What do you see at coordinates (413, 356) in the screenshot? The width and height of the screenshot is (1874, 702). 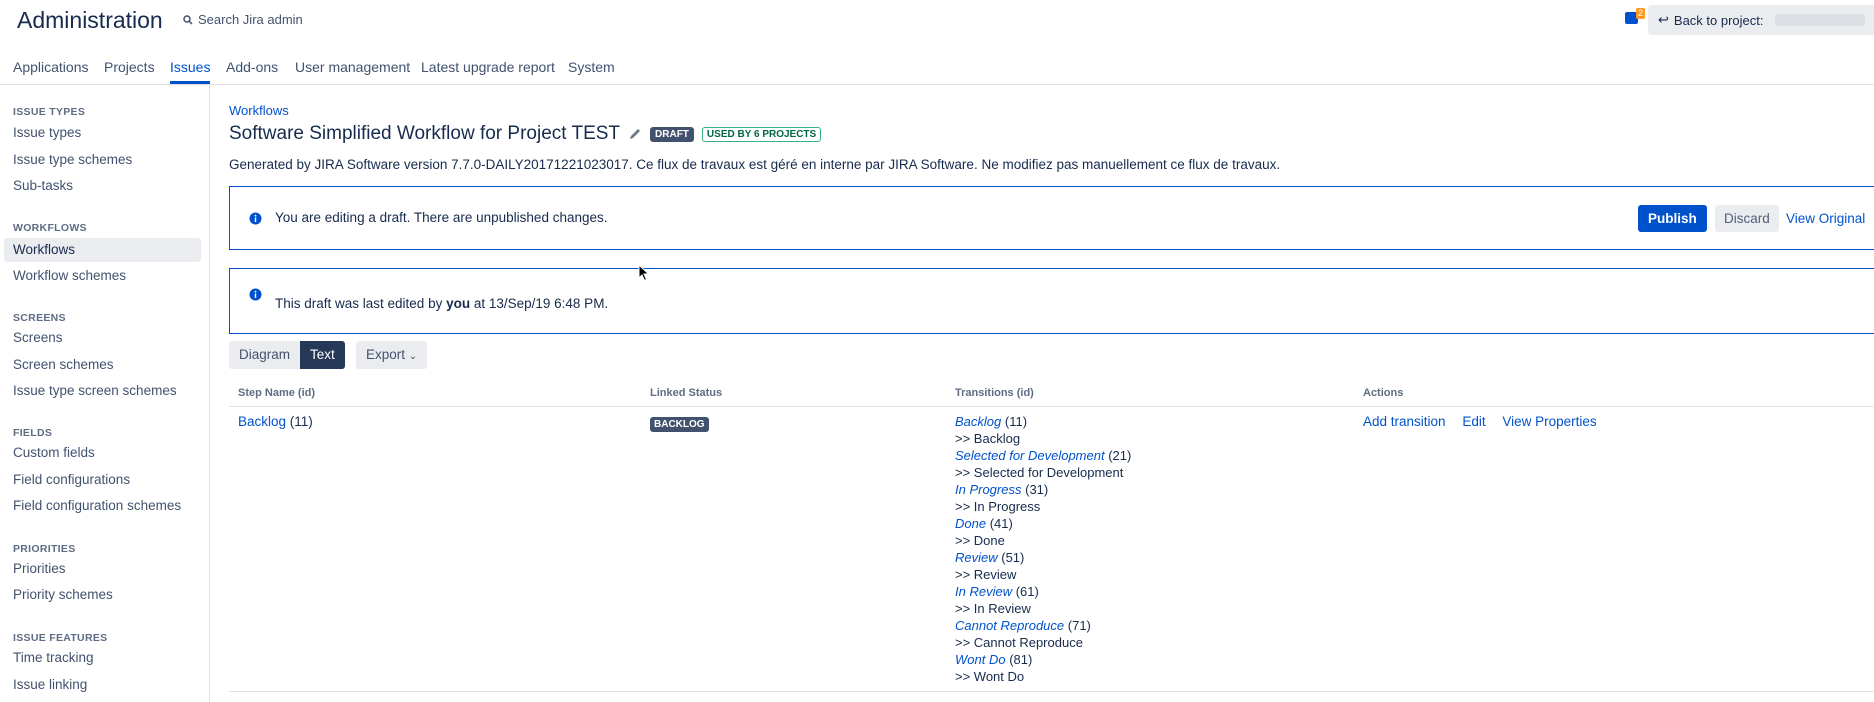 I see `chevron-down-icon: ⌄` at bounding box center [413, 356].